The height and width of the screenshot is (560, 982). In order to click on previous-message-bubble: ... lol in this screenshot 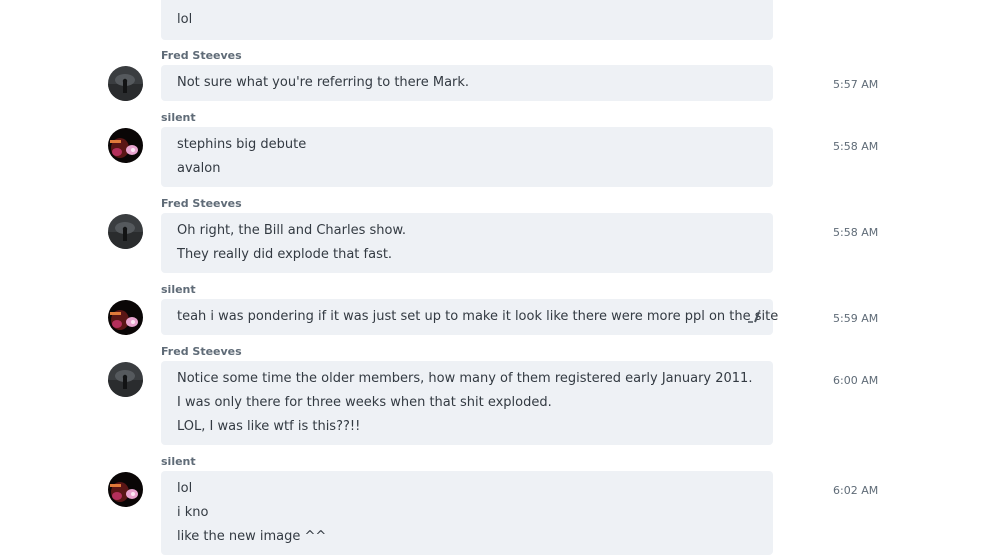, I will do `click(467, 20)`.